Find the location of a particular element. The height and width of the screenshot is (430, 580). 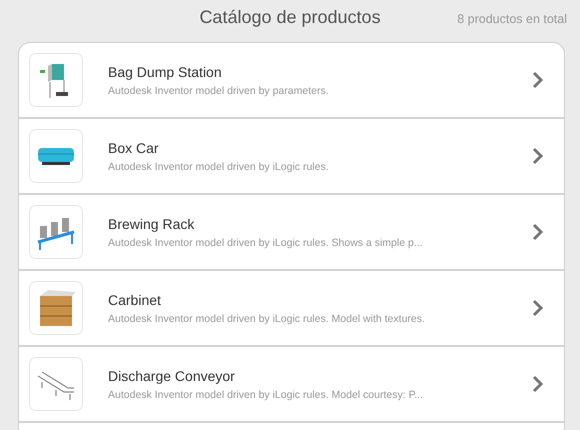

product-name: Box Car is located at coordinates (134, 148).